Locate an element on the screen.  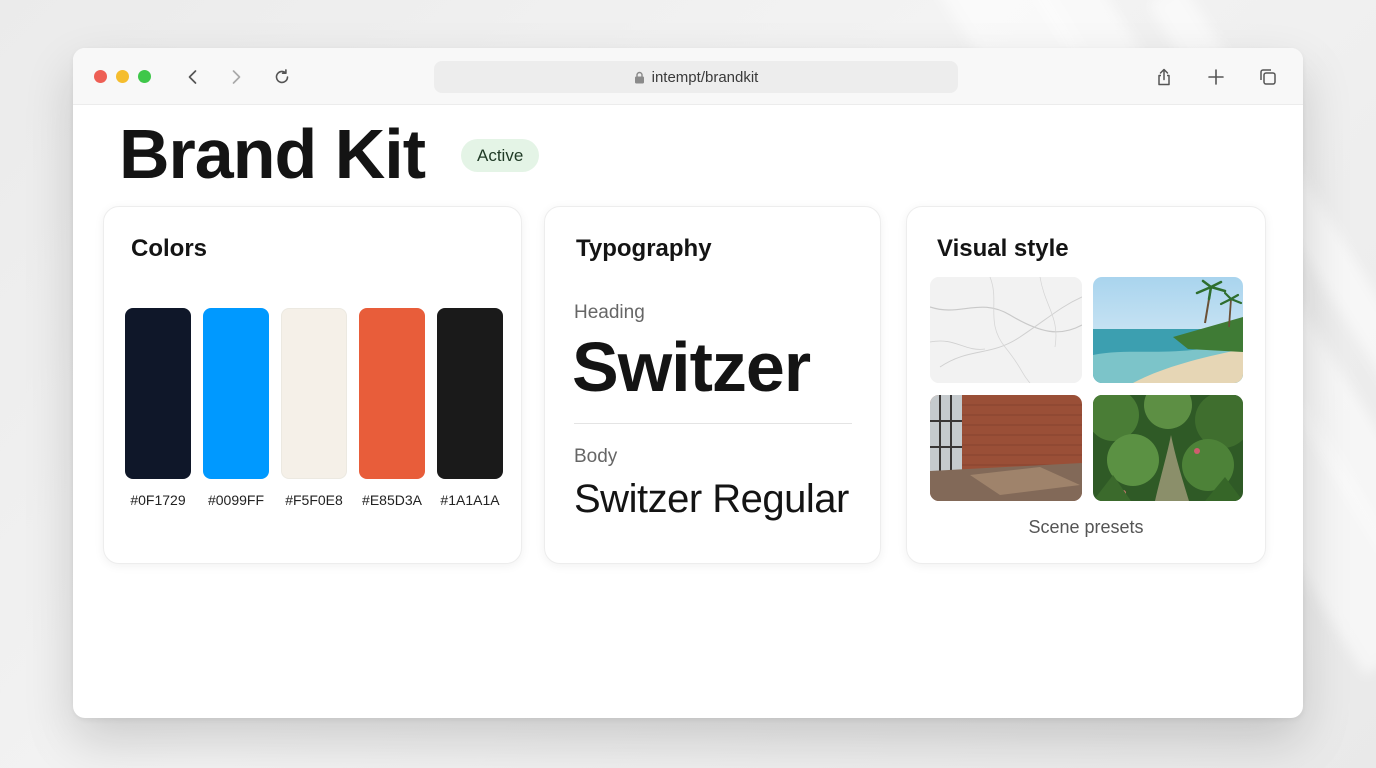
reload-button is located at coordinates (282, 77).